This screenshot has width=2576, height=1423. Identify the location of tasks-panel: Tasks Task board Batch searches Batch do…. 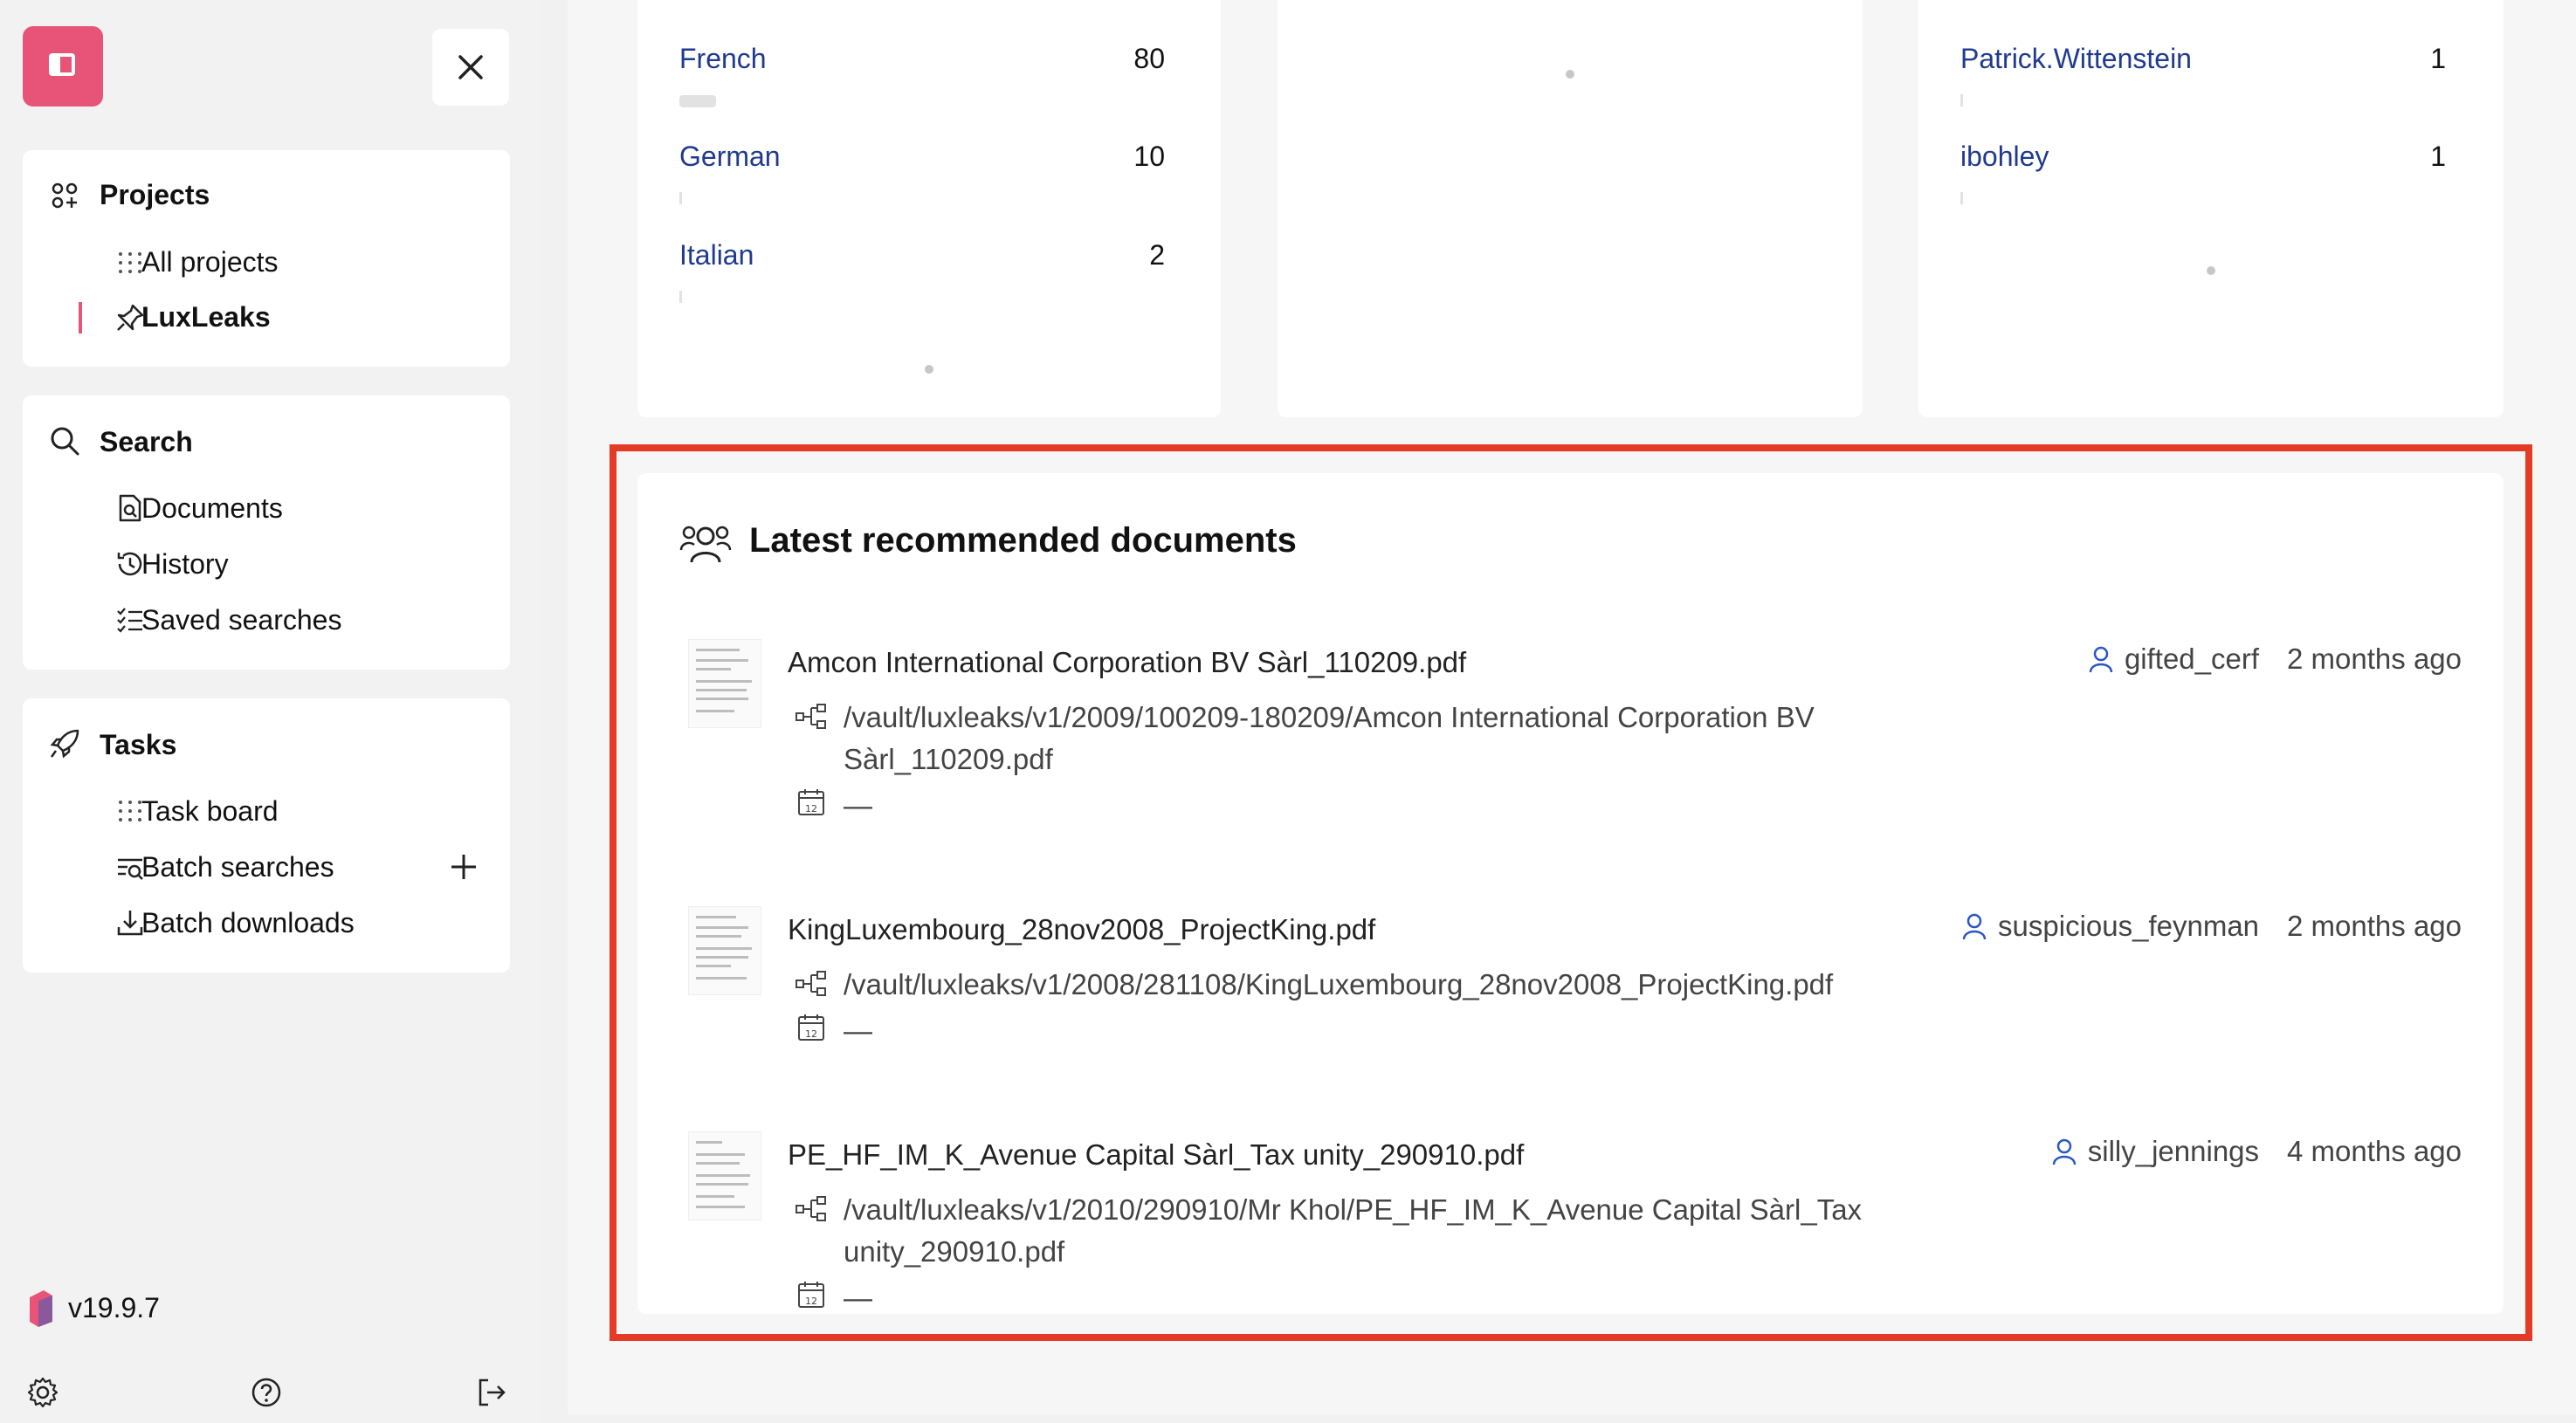
(266, 835).